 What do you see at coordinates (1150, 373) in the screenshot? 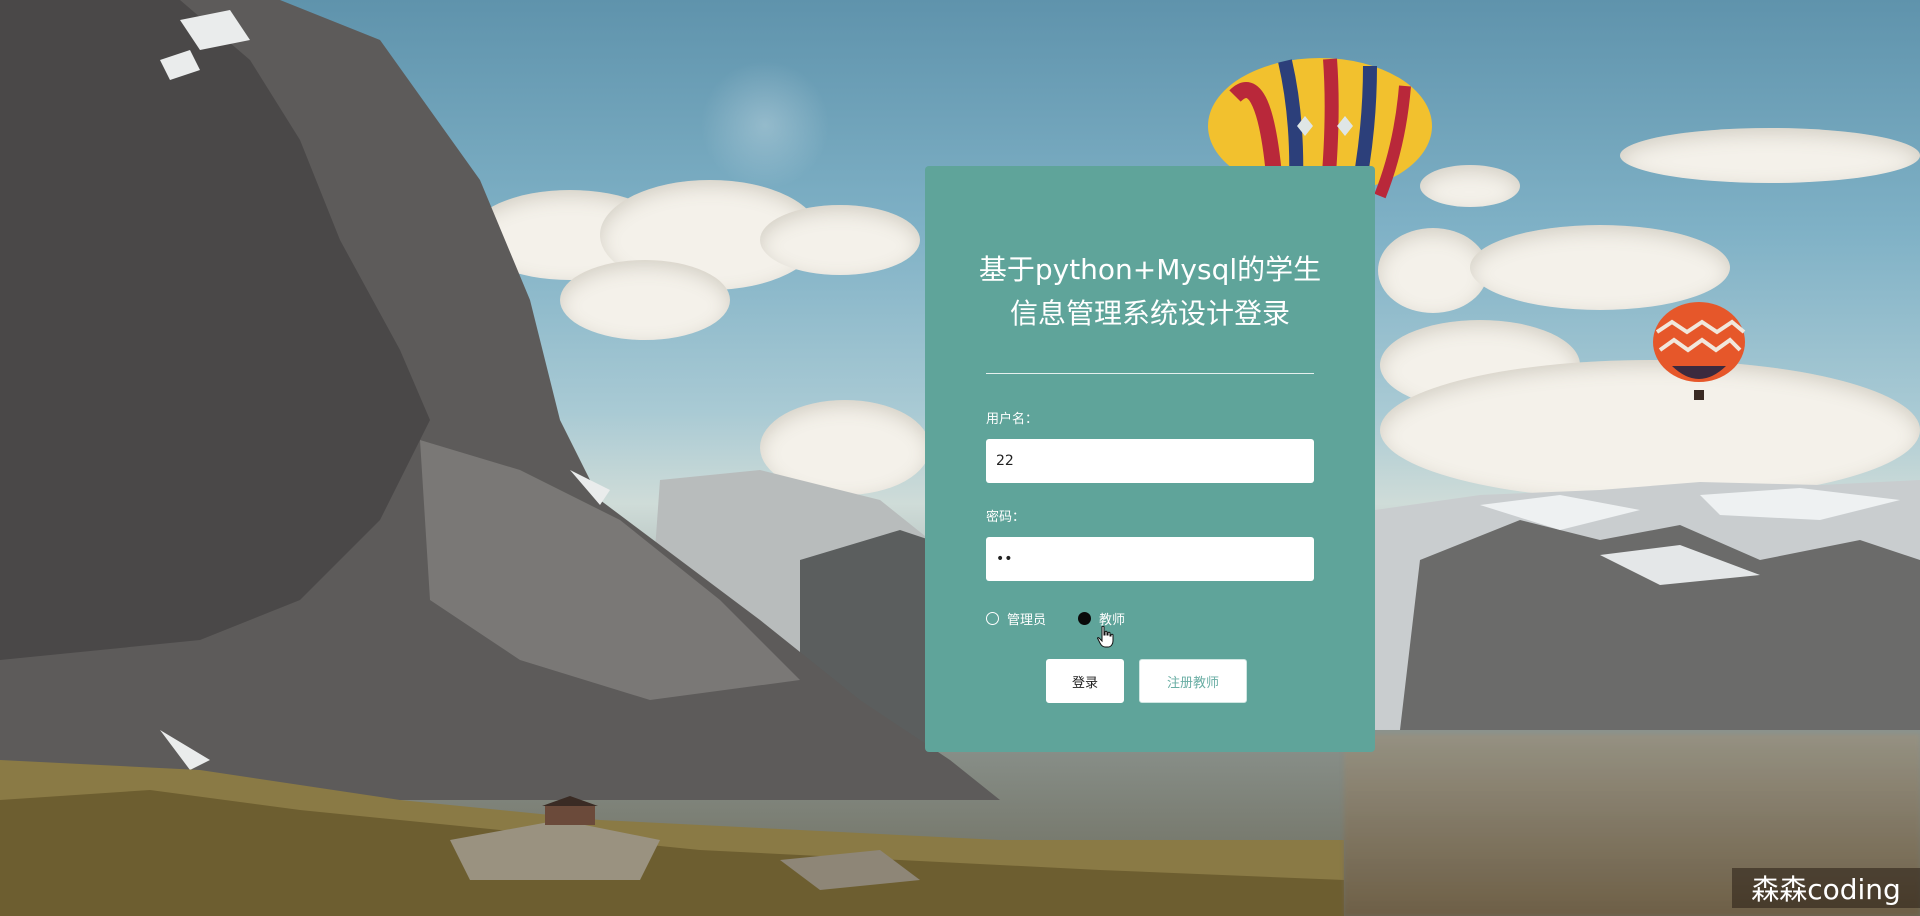
I see `title-divider` at bounding box center [1150, 373].